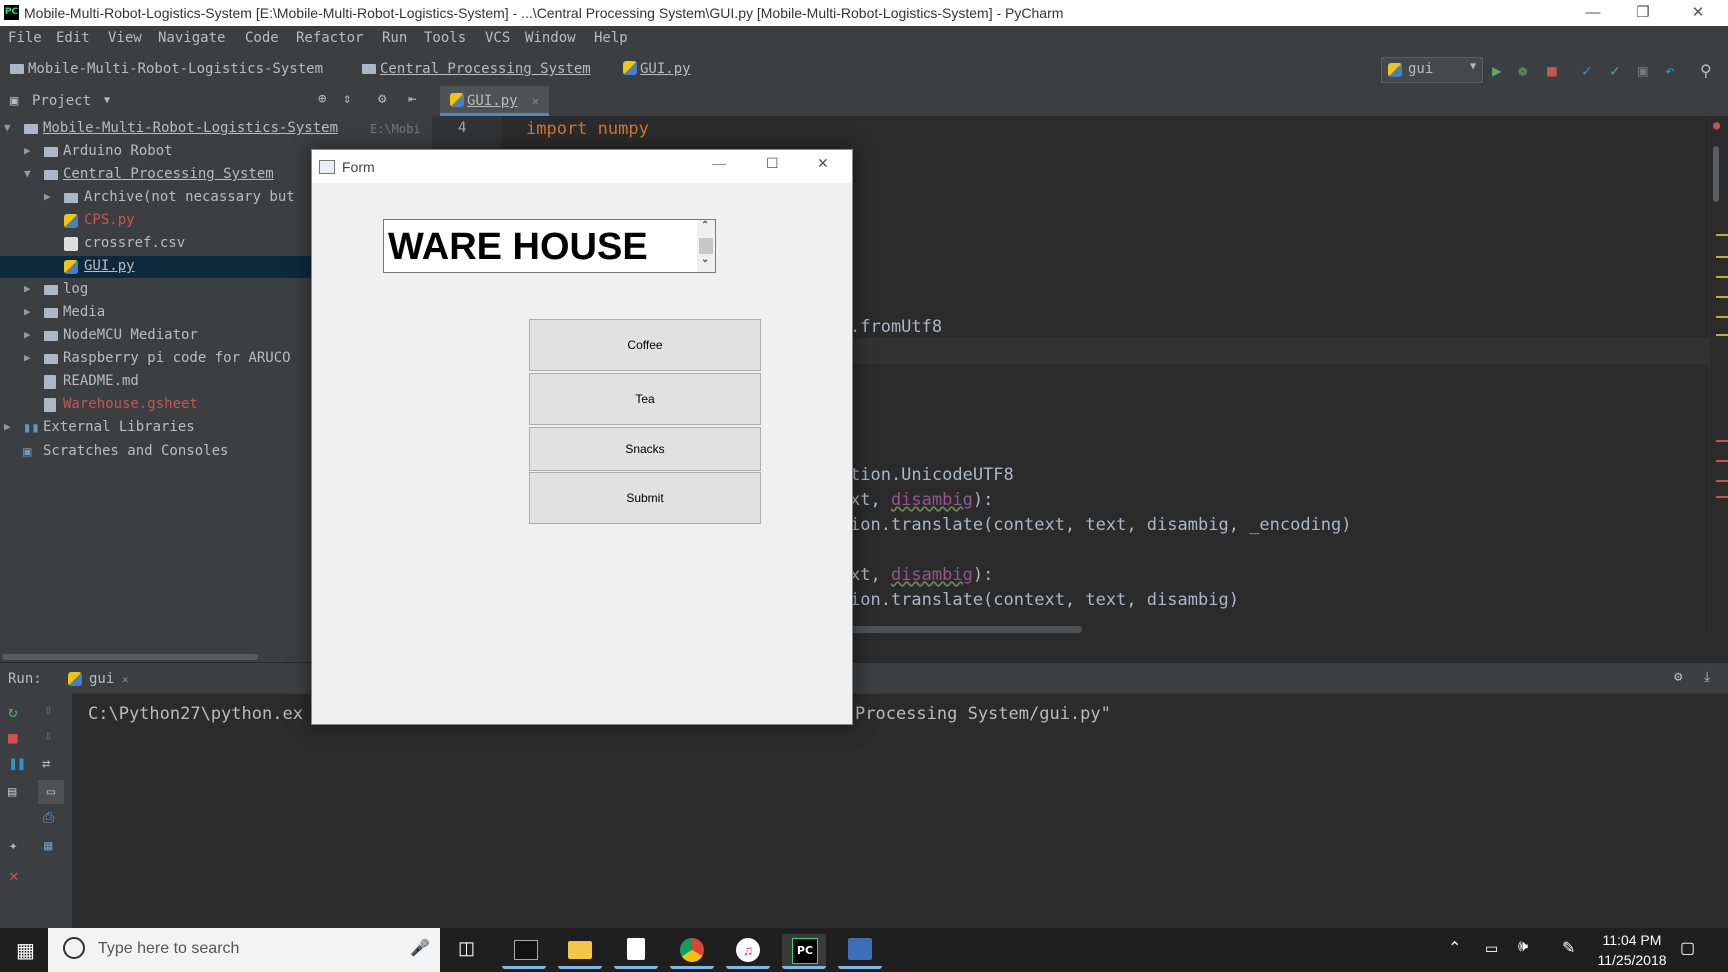 The height and width of the screenshot is (972, 1728). Describe the element at coordinates (101, 679) in the screenshot. I see `run-tab-gui: gui` at that location.